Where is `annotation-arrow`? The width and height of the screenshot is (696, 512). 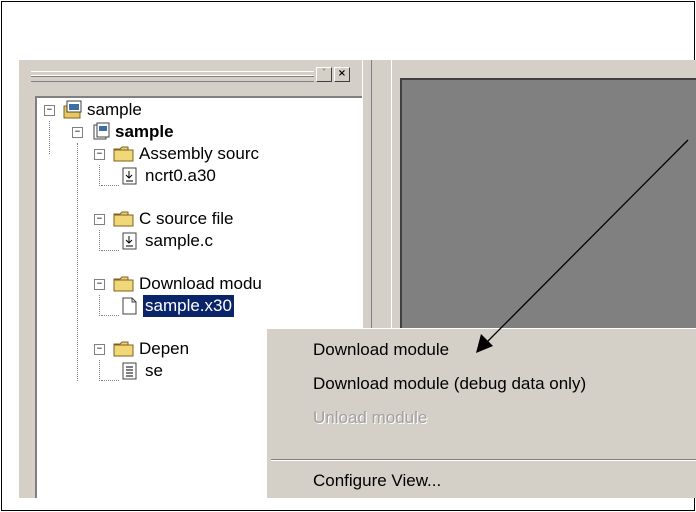 annotation-arrow is located at coordinates (582, 246).